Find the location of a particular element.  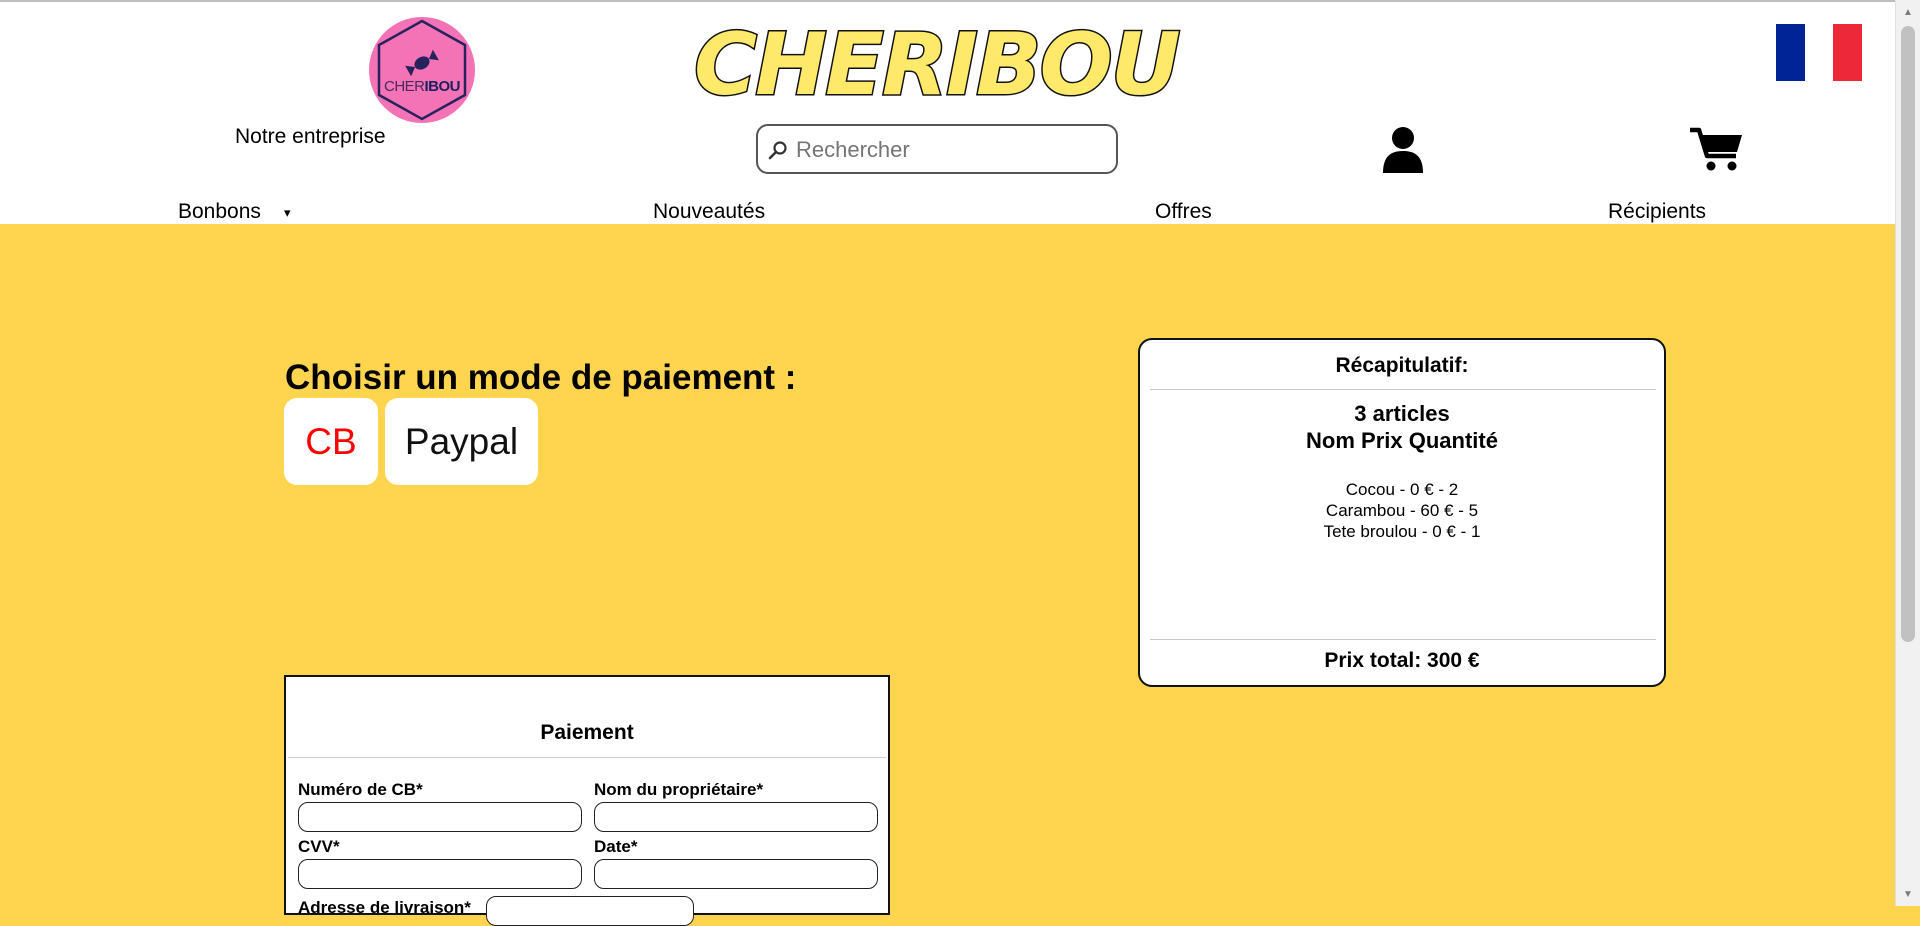

delivery-address-input is located at coordinates (590, 911).